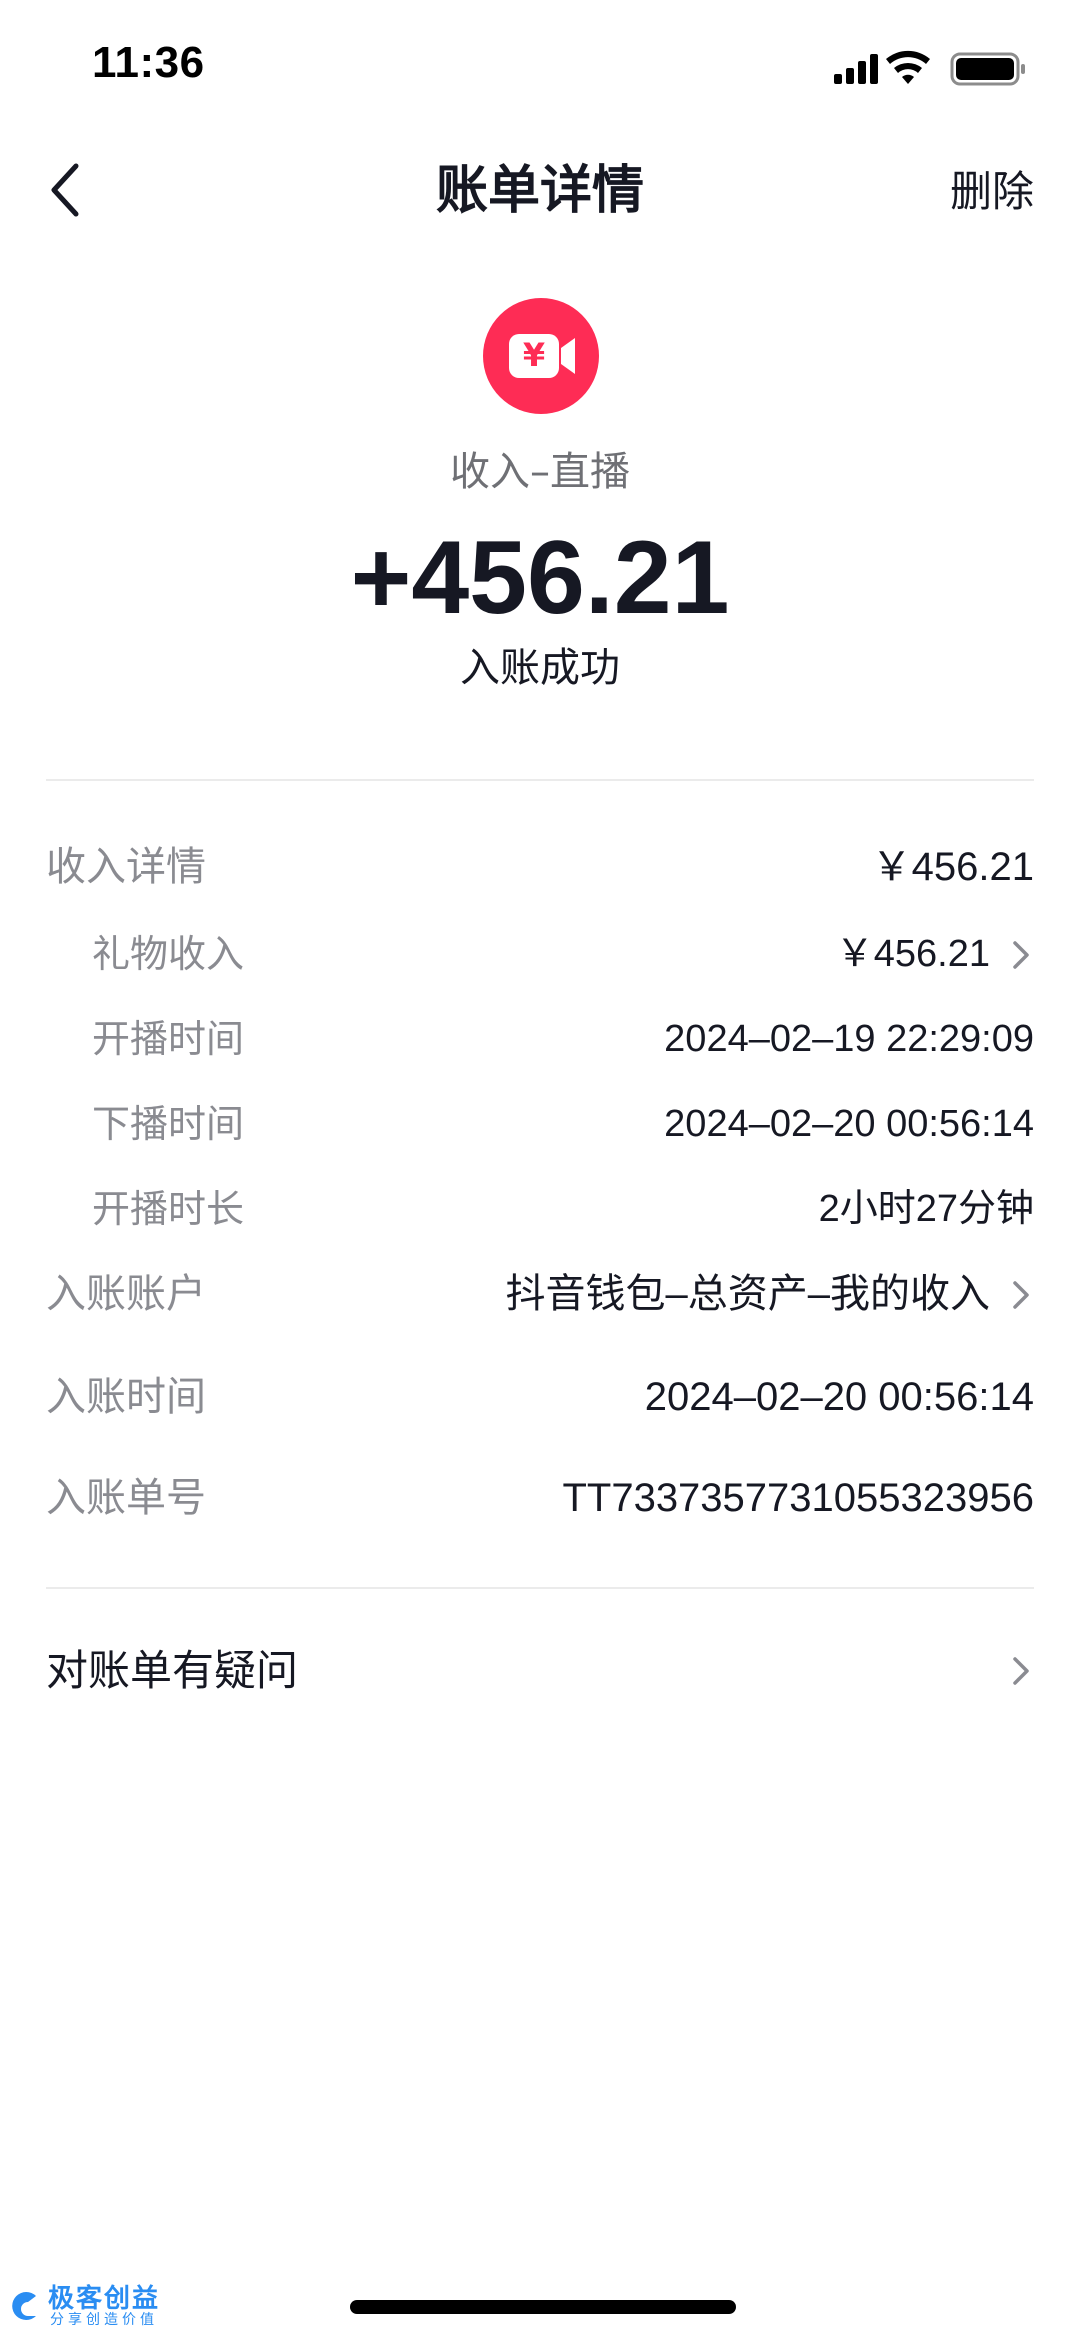 The width and height of the screenshot is (1080, 2337). What do you see at coordinates (926, 1209) in the screenshot?
I see `duration-value: 2小时27分钟` at bounding box center [926, 1209].